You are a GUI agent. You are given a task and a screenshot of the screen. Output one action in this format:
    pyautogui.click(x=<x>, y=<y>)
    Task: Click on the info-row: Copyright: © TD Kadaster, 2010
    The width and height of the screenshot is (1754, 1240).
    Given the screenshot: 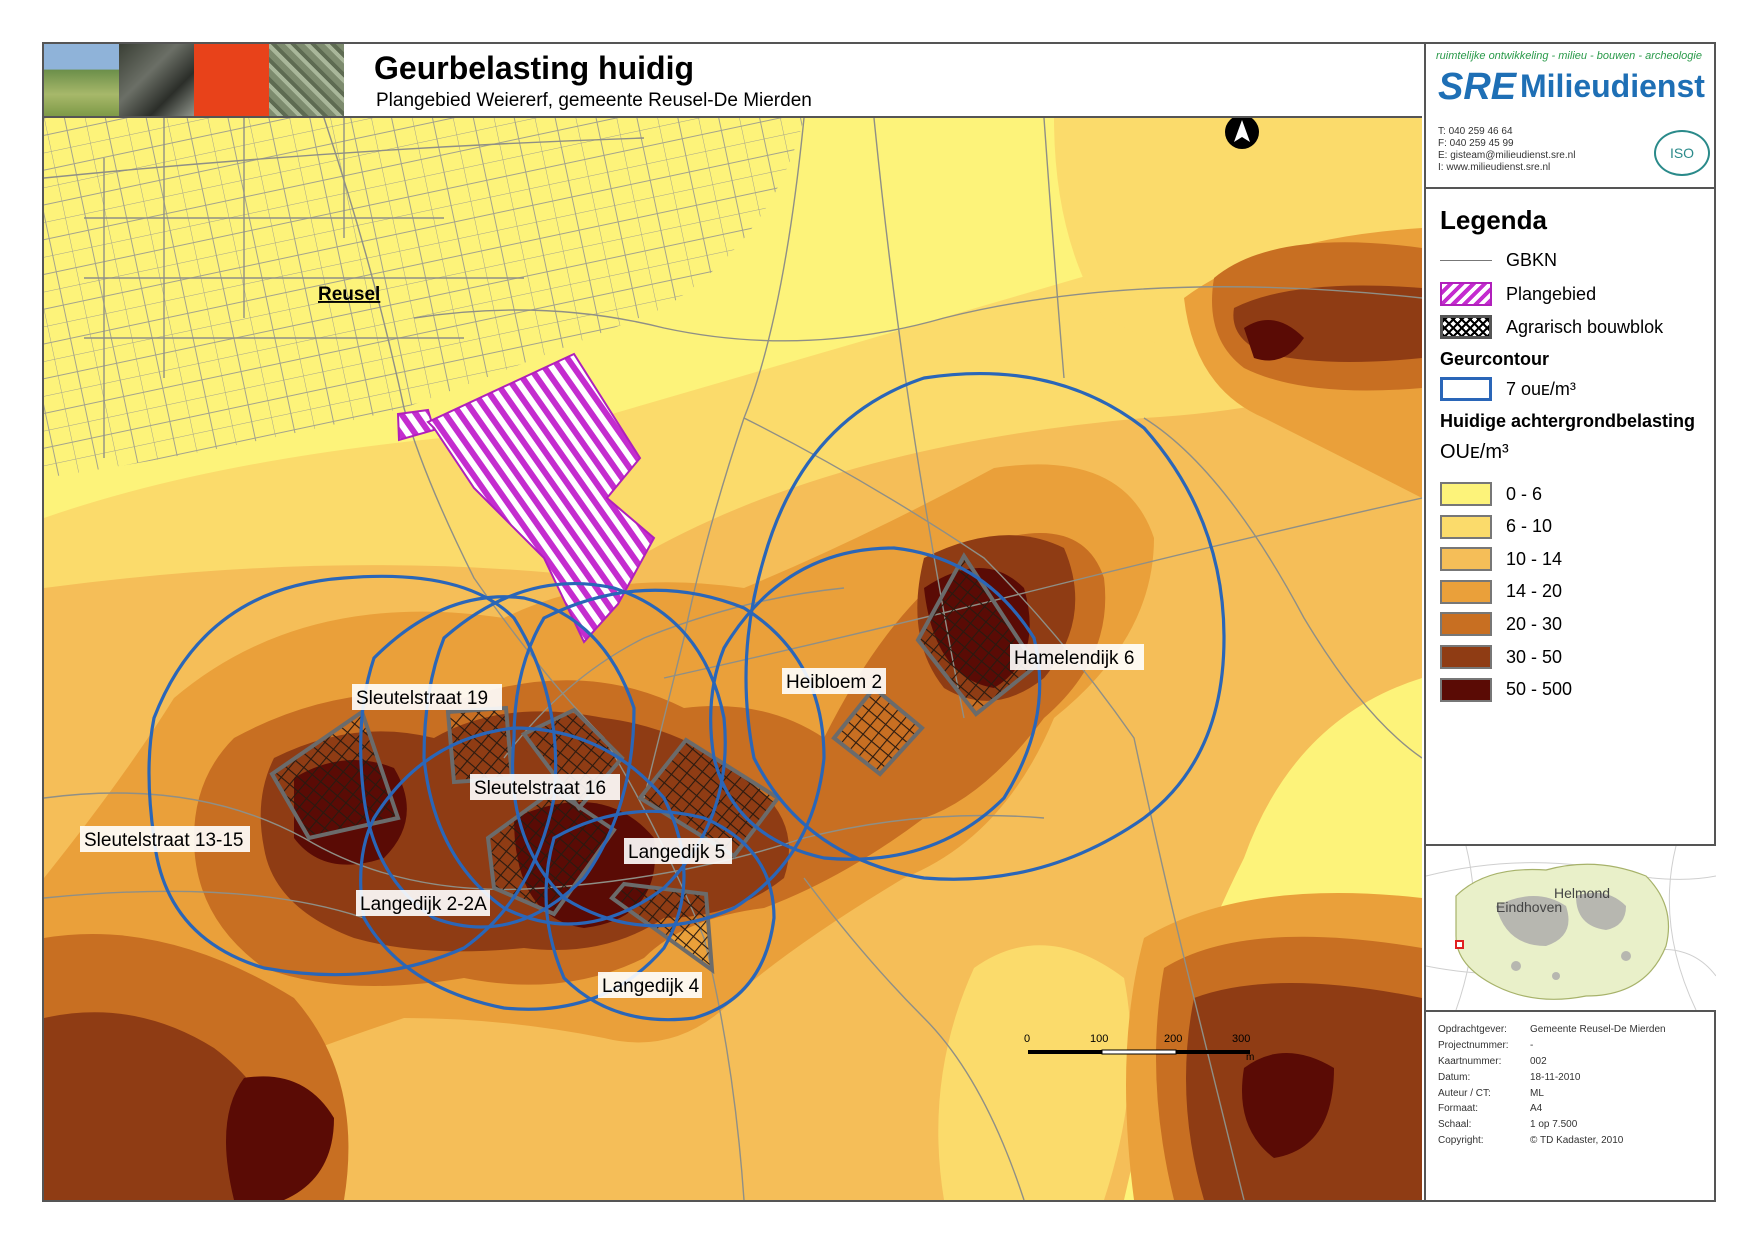 What is the action you would take?
    pyautogui.click(x=1531, y=1140)
    